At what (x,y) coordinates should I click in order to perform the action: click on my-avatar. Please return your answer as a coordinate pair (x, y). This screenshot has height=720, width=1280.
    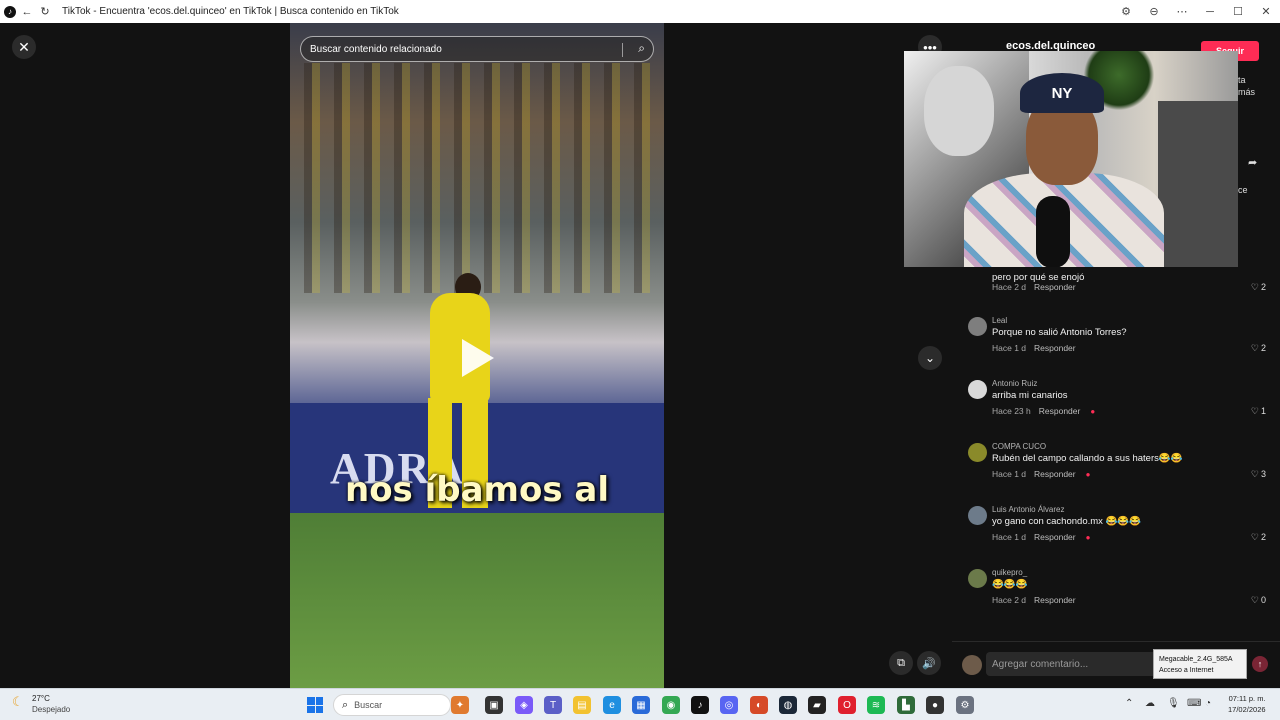
    Looking at the image, I should click on (972, 665).